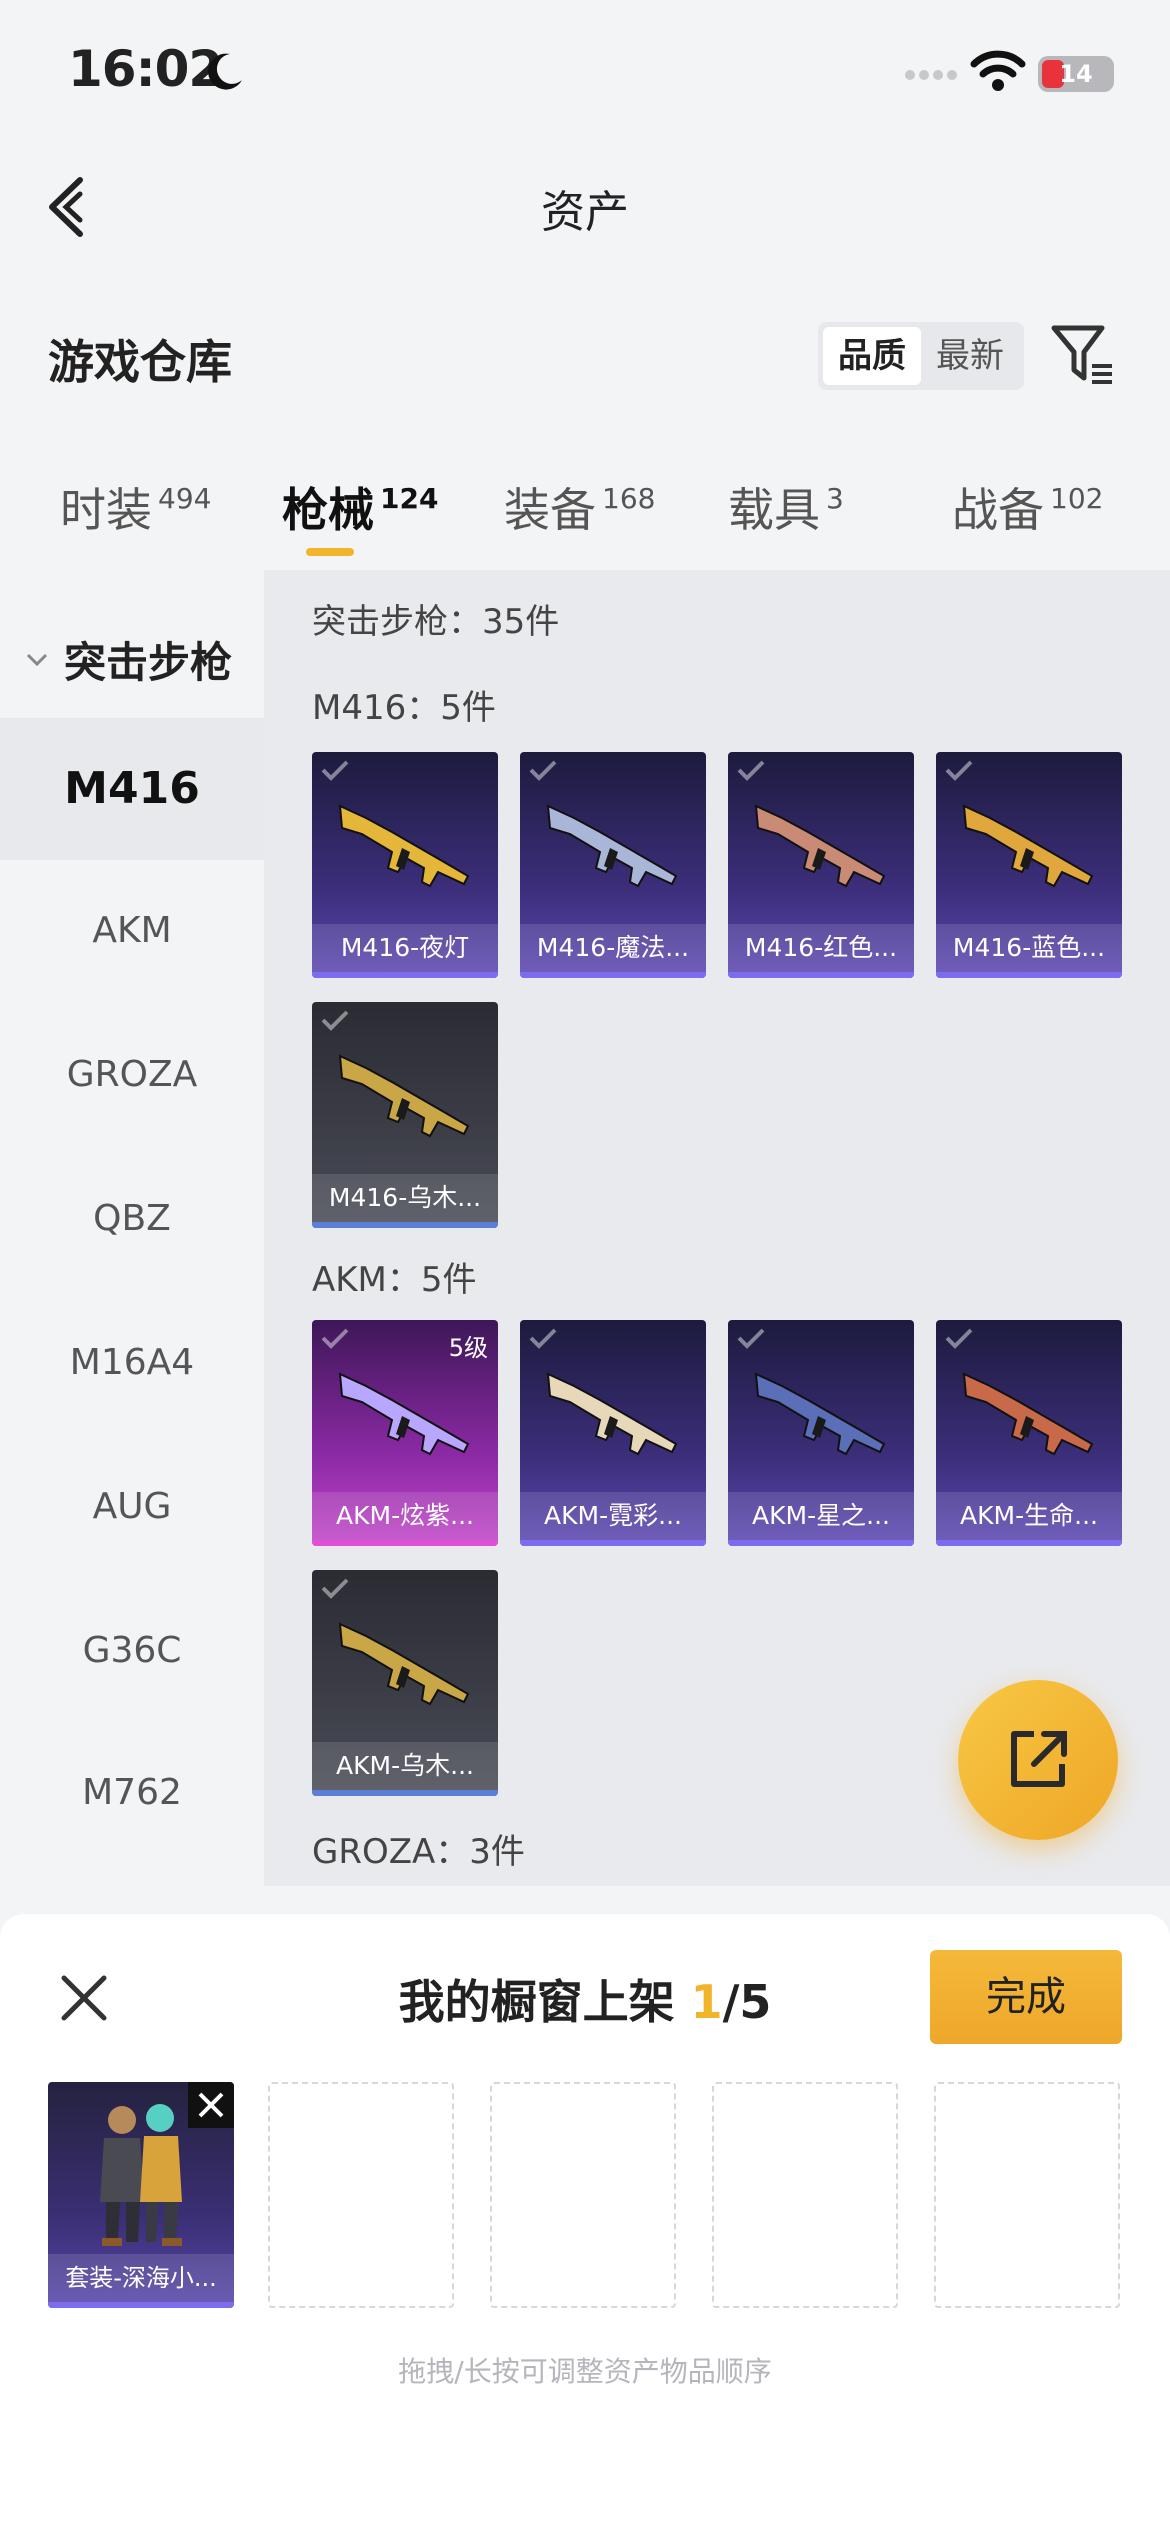 The width and height of the screenshot is (1170, 2532). I want to click on tab-firearms: 枪械 124, so click(360, 507).